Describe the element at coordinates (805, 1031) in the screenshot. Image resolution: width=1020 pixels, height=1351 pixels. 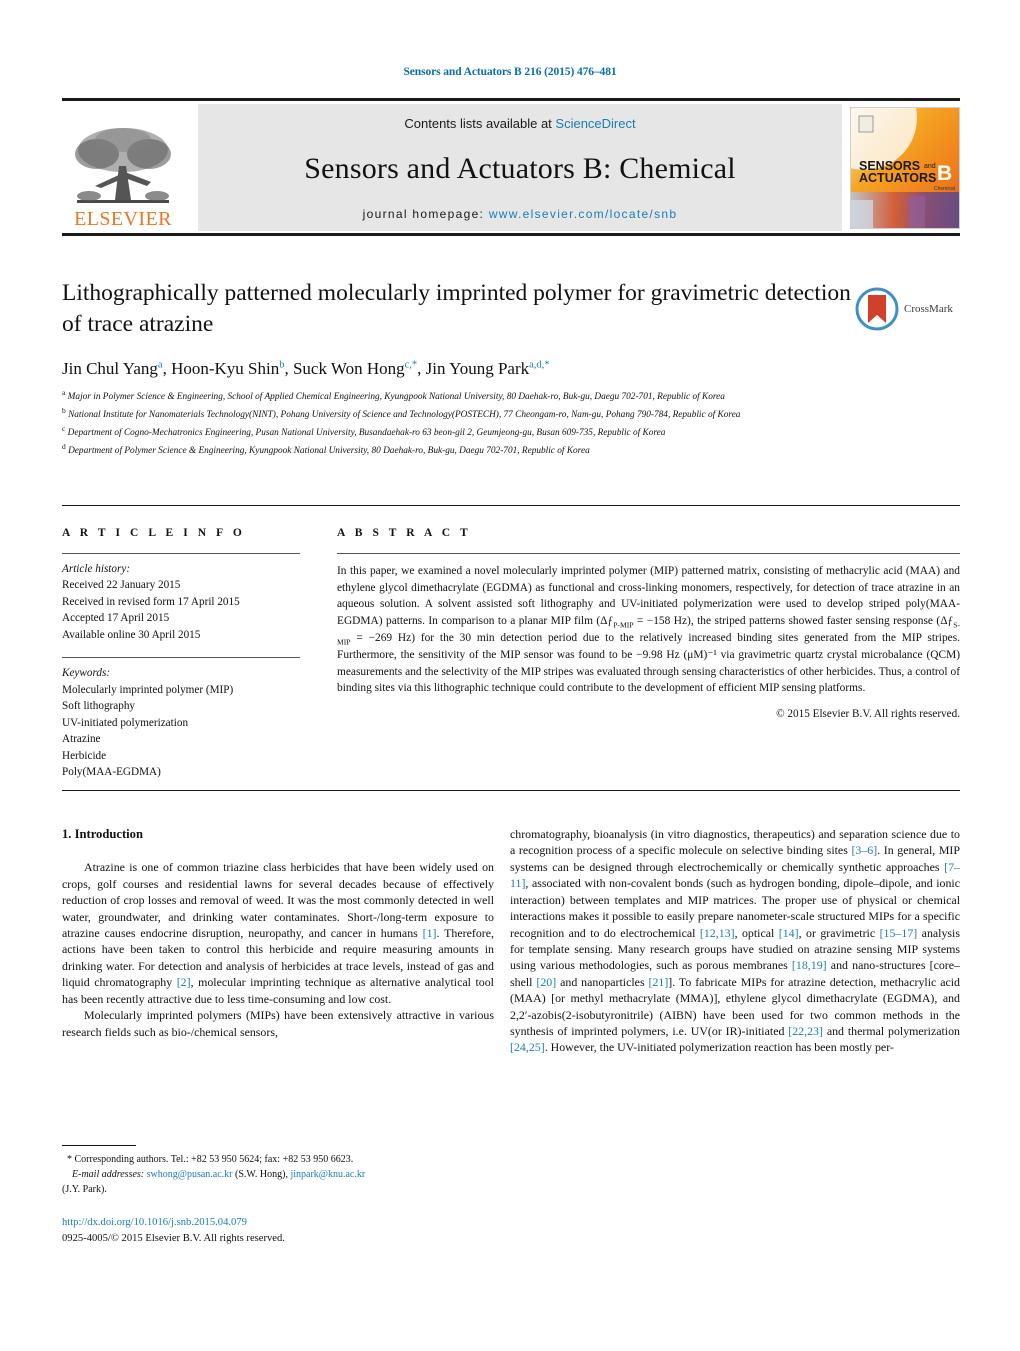
I see `citation-link: [22,23]` at that location.